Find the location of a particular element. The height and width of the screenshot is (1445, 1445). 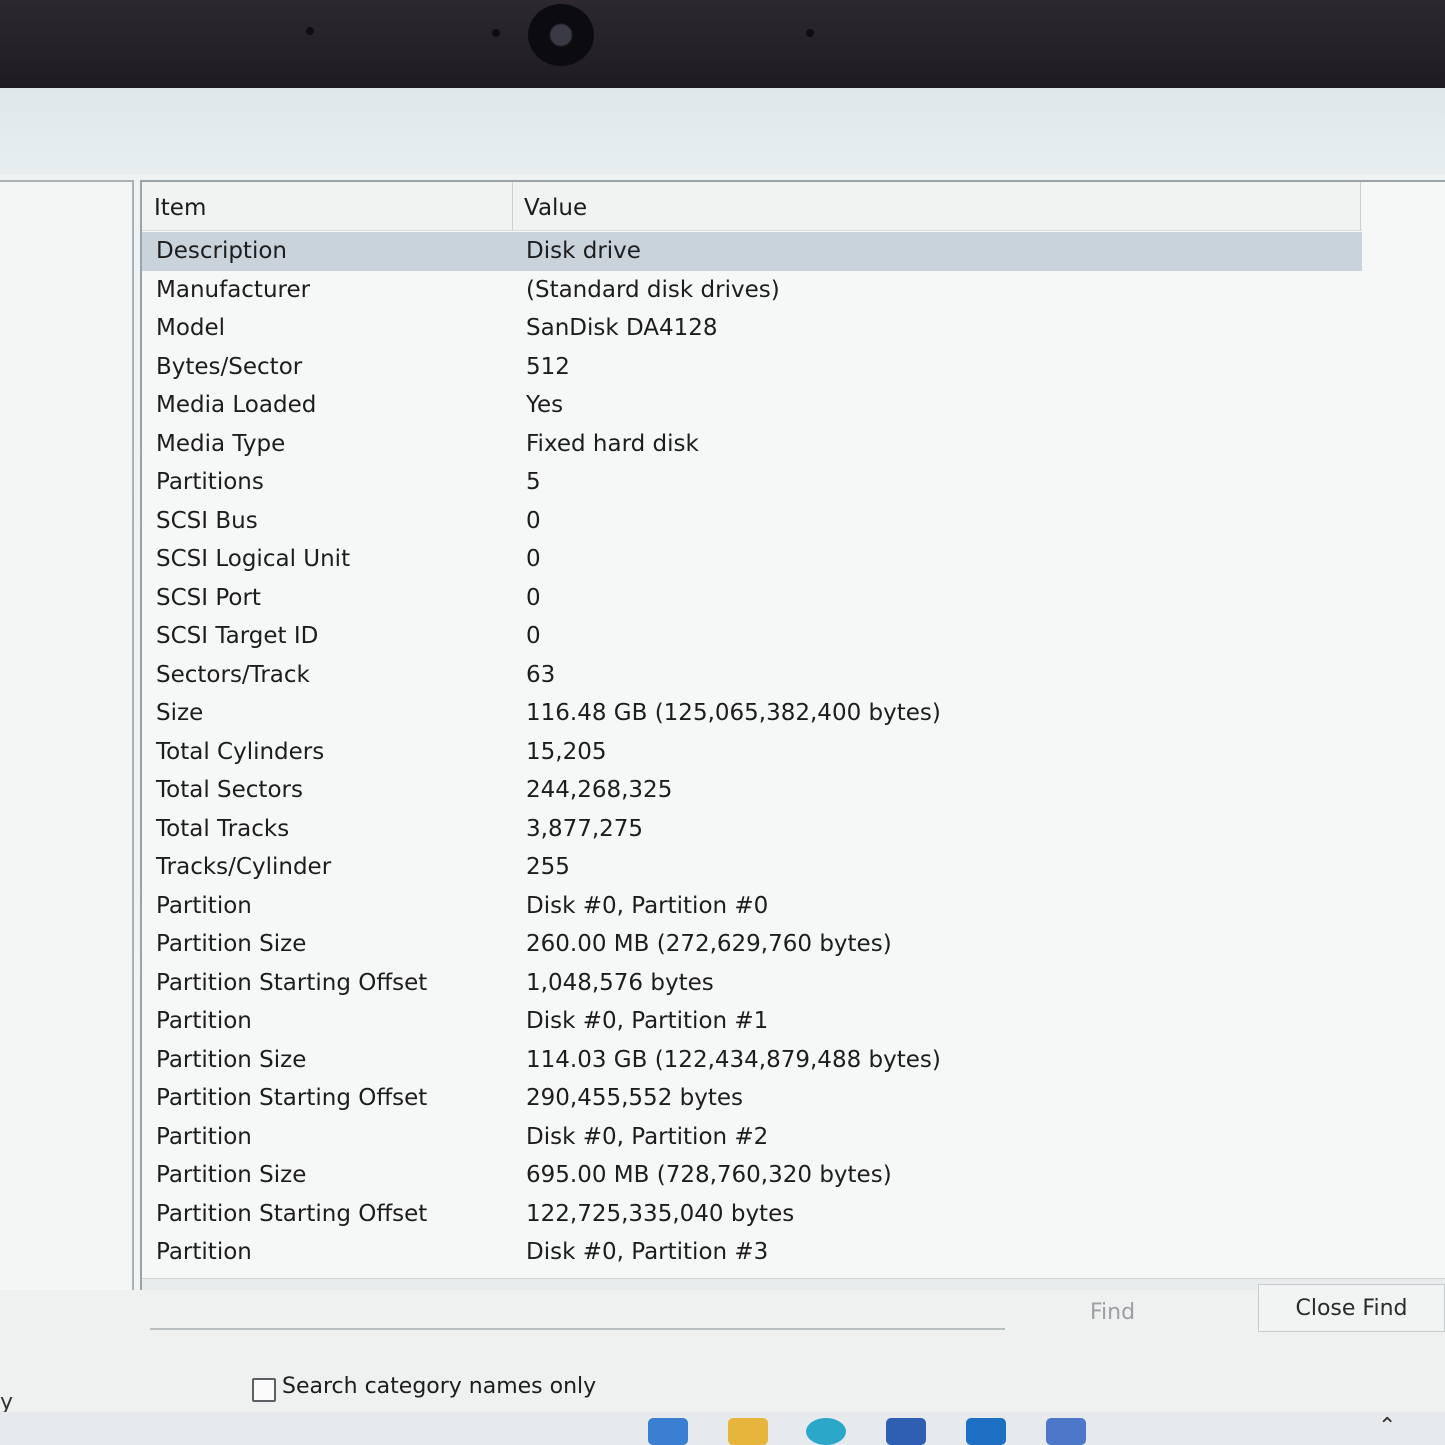

close-find-button: Close Find is located at coordinates (1351, 1308).